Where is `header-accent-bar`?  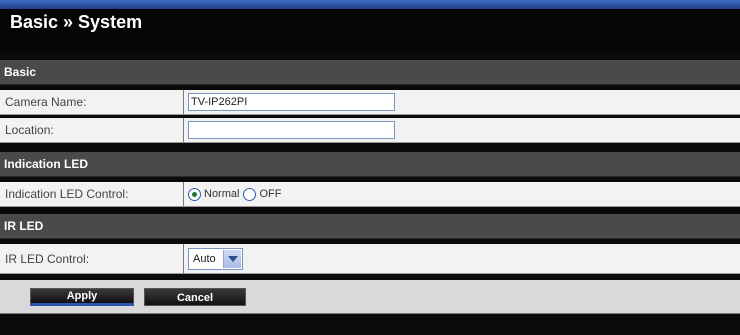 header-accent-bar is located at coordinates (370, 4).